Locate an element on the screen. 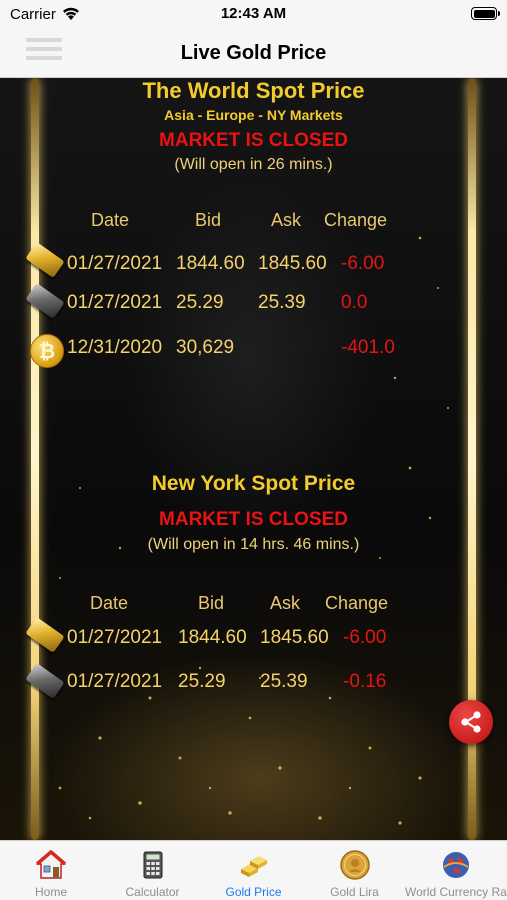  newyork-gold-ask: 1845.60 is located at coordinates (294, 637).